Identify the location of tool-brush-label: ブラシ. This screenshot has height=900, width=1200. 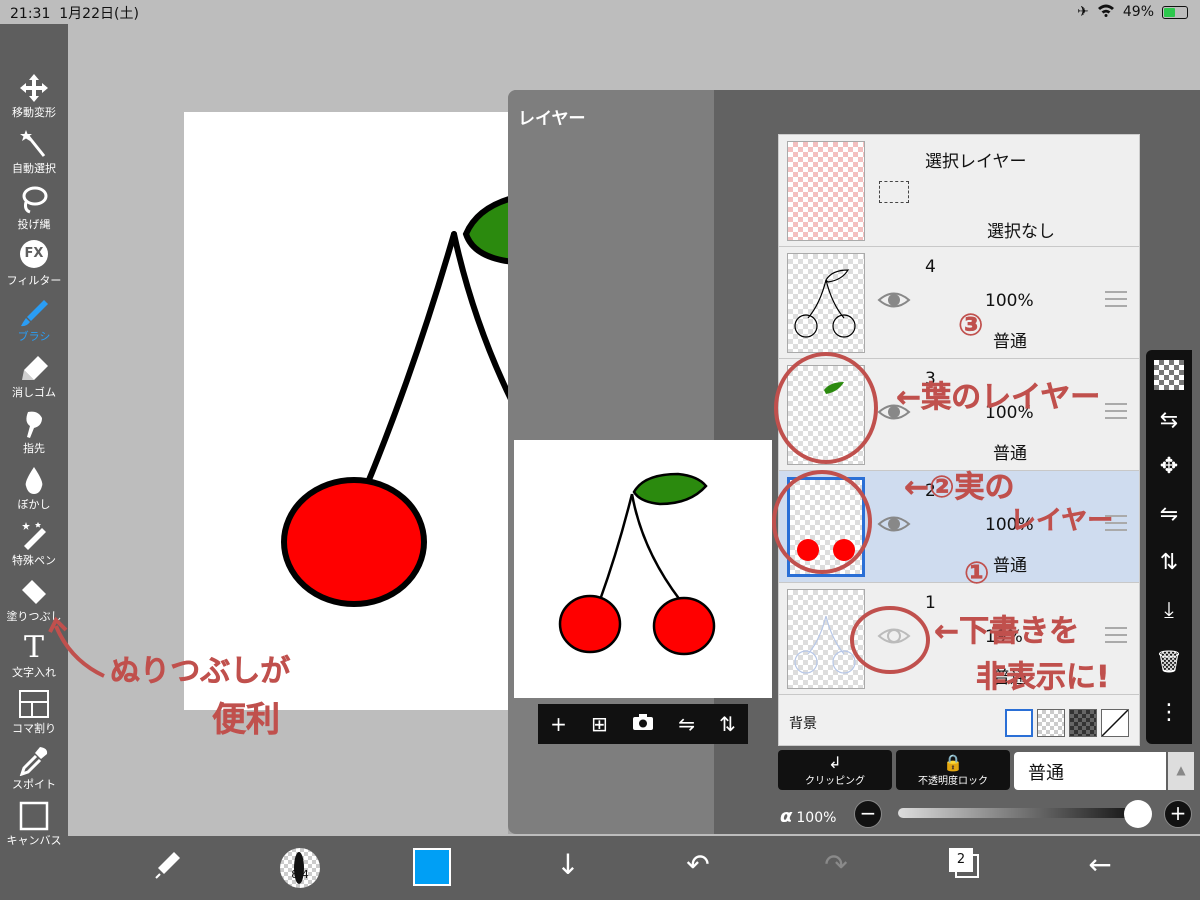
(34, 336).